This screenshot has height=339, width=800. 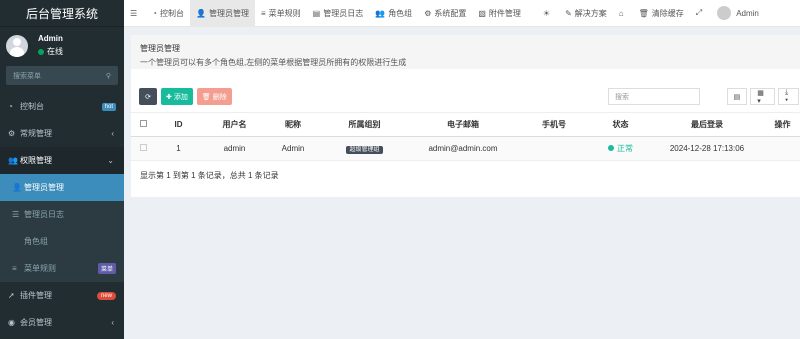 What do you see at coordinates (222, 13) in the screenshot?
I see `tab-admin: 👤 管理员管理` at bounding box center [222, 13].